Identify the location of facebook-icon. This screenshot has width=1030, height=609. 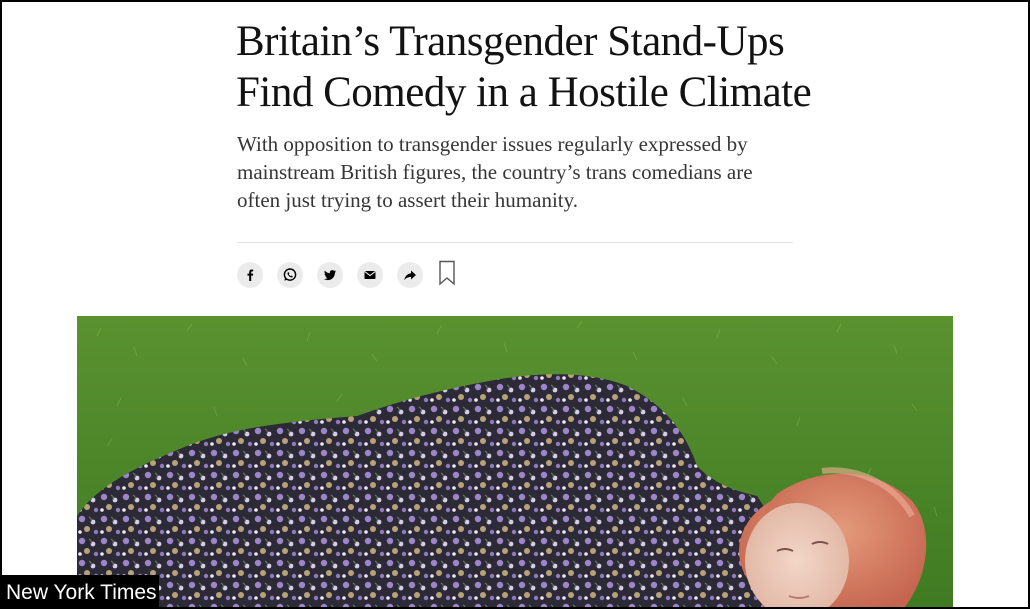
(250, 275).